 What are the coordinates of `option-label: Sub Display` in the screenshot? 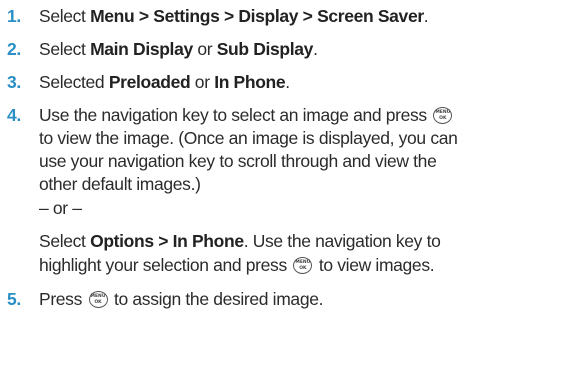 It's located at (265, 49).